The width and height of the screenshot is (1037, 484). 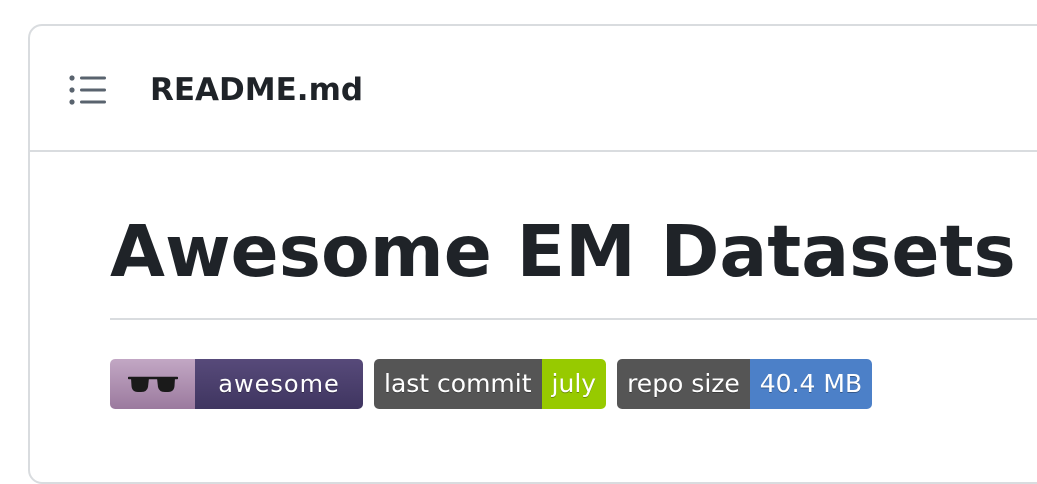 I want to click on awesome-badge: awesome, so click(x=236, y=384).